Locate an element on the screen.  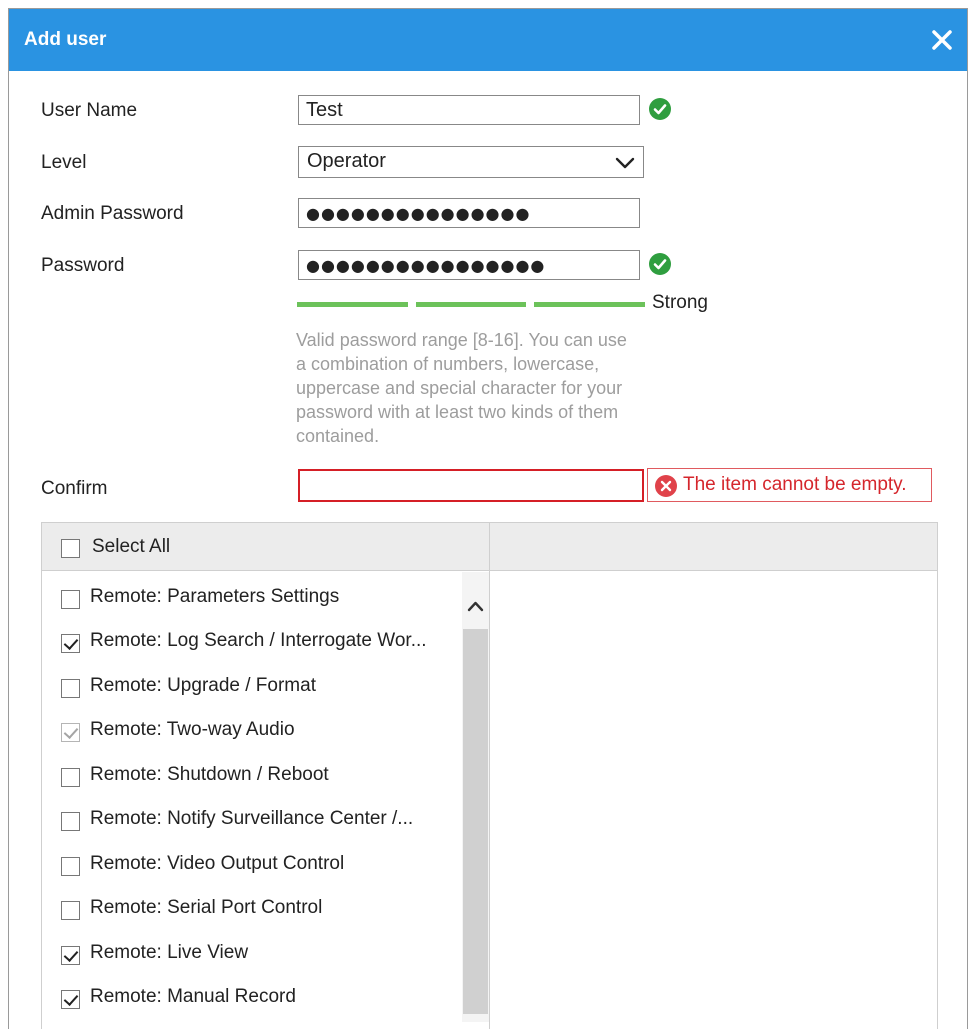
level-select: Operator is located at coordinates (471, 162).